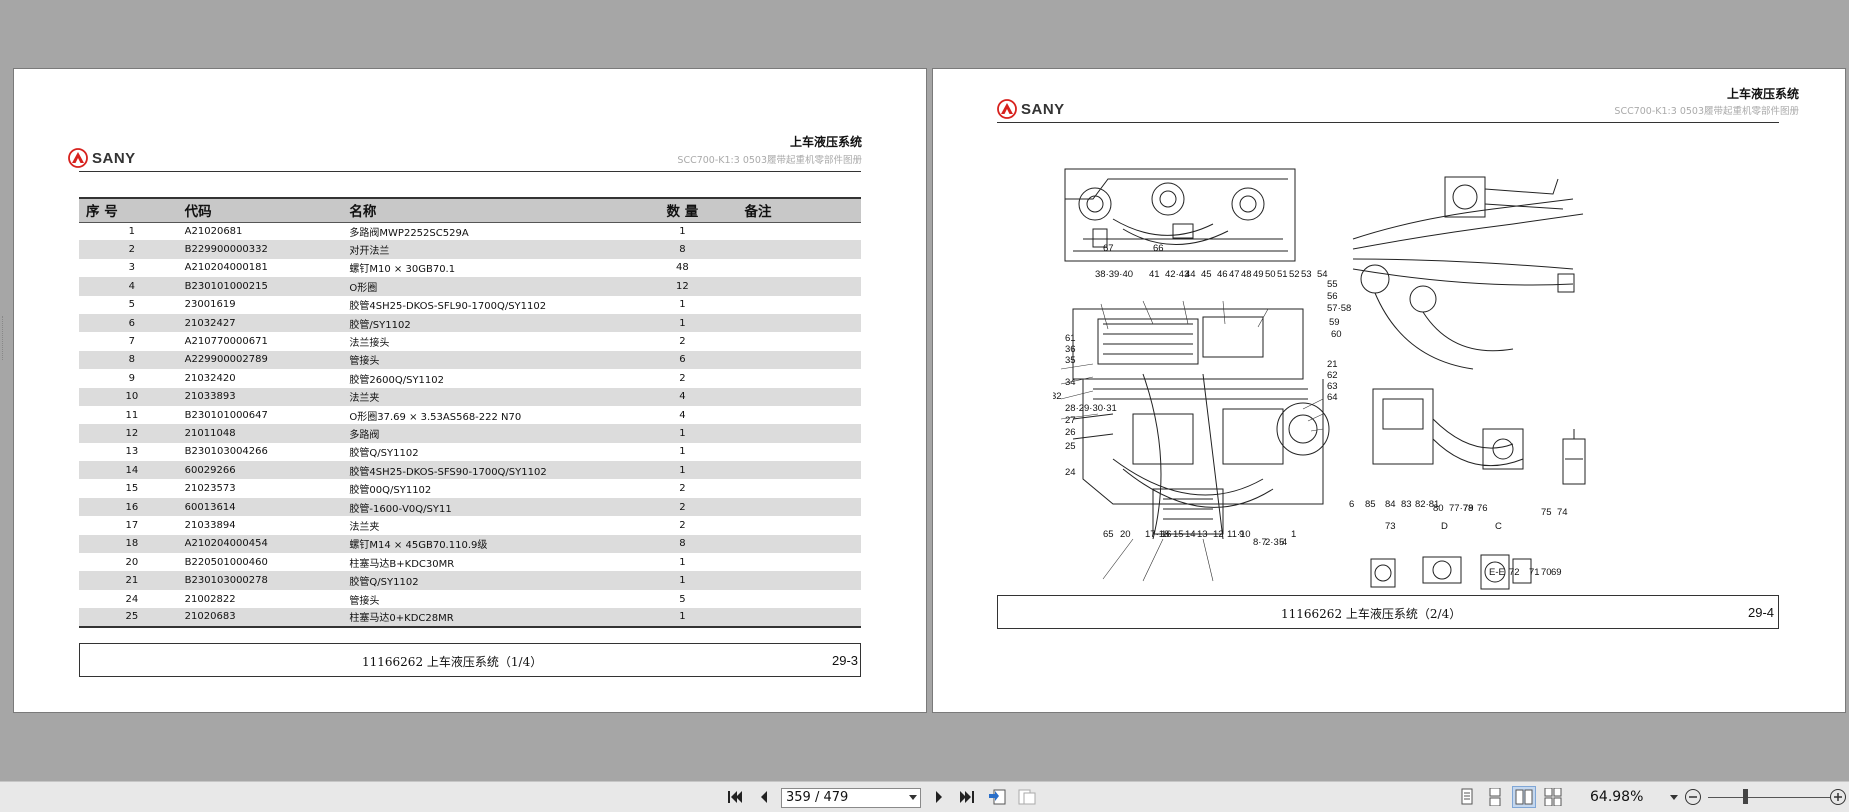 This screenshot has height=812, width=1849. Describe the element at coordinates (1070, 472) in the screenshot. I see `drawing-callout: 24` at that location.